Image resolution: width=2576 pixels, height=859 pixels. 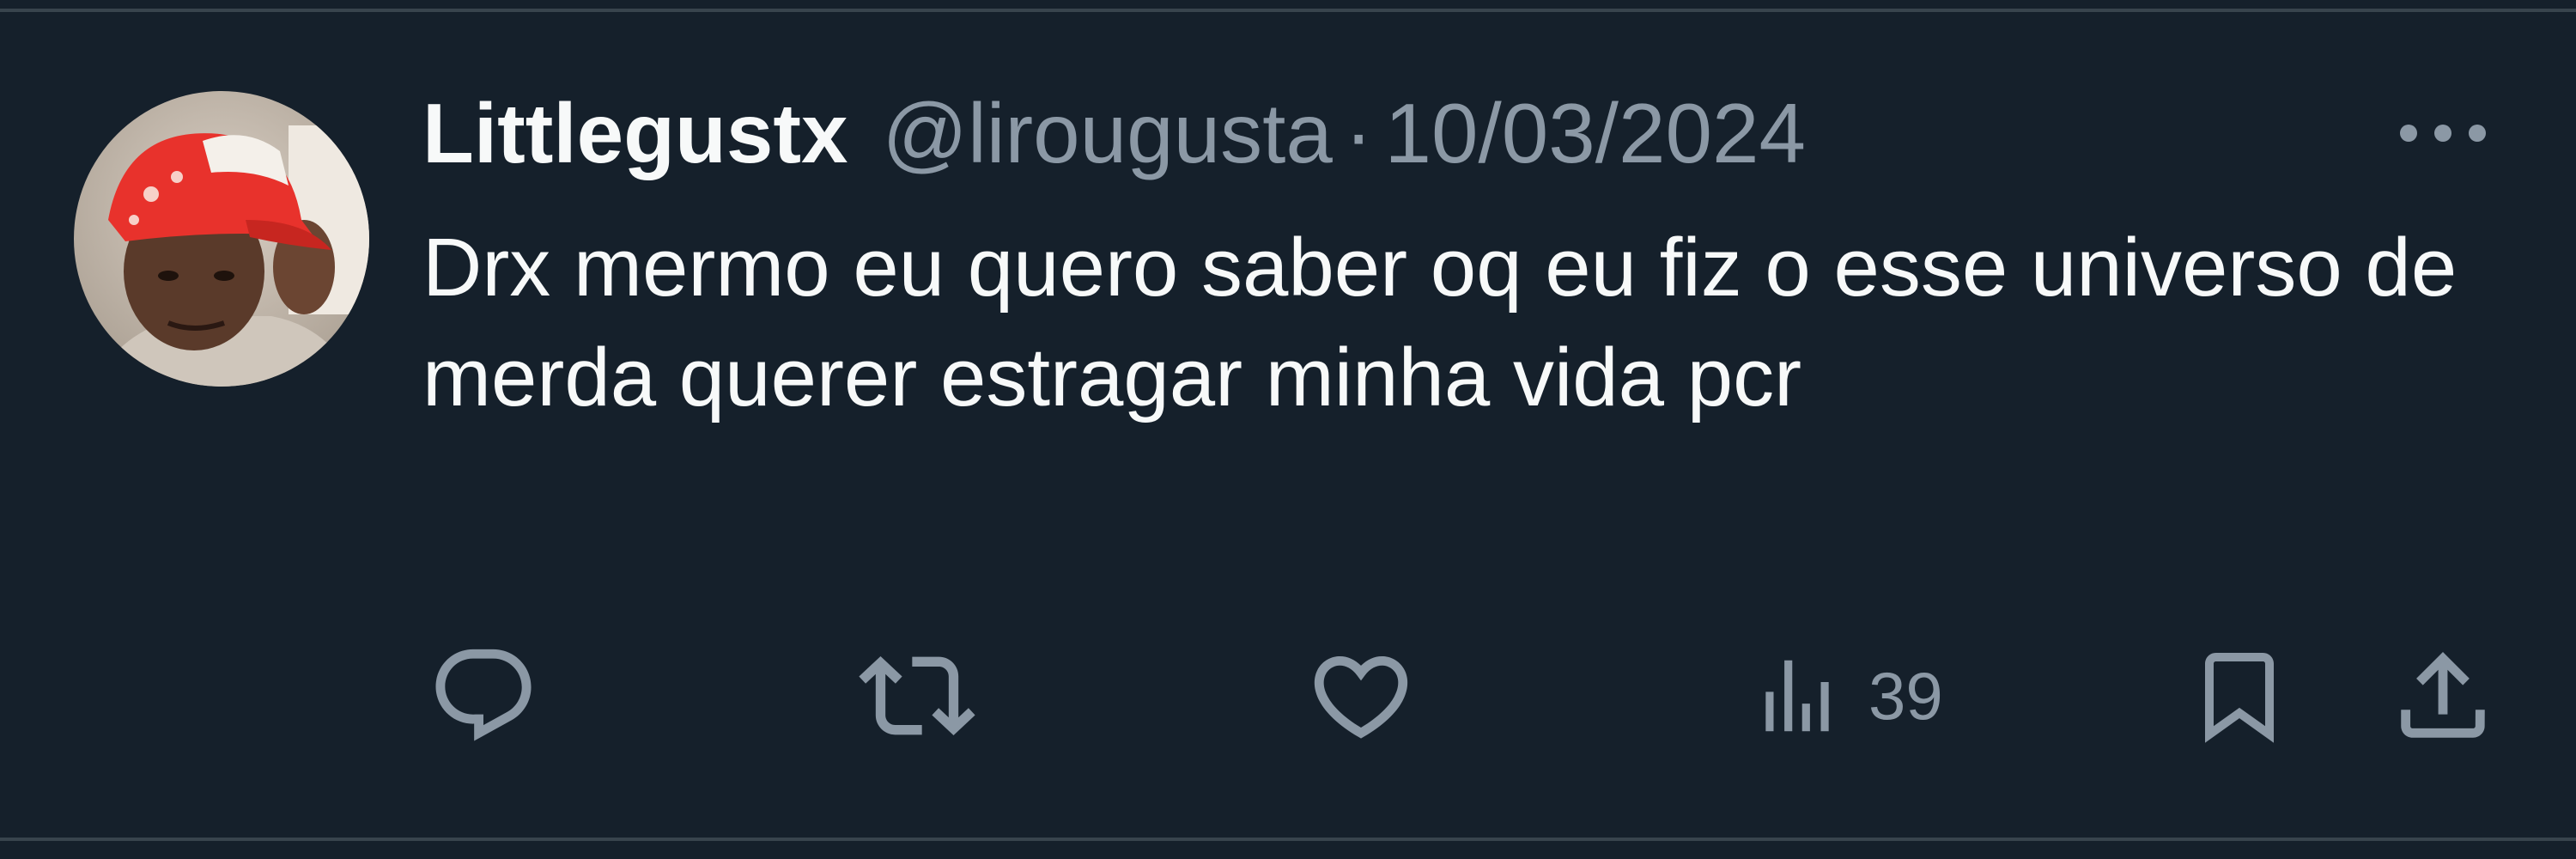 I want to click on reply-button, so click(x=483, y=696).